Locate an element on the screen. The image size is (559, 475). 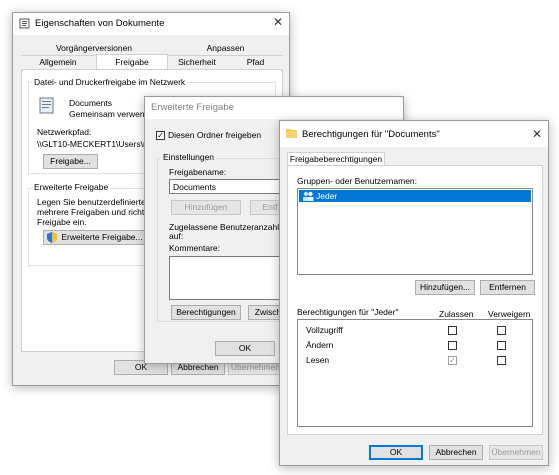
tab-freigabe: Freigabe is located at coordinates (132, 62).